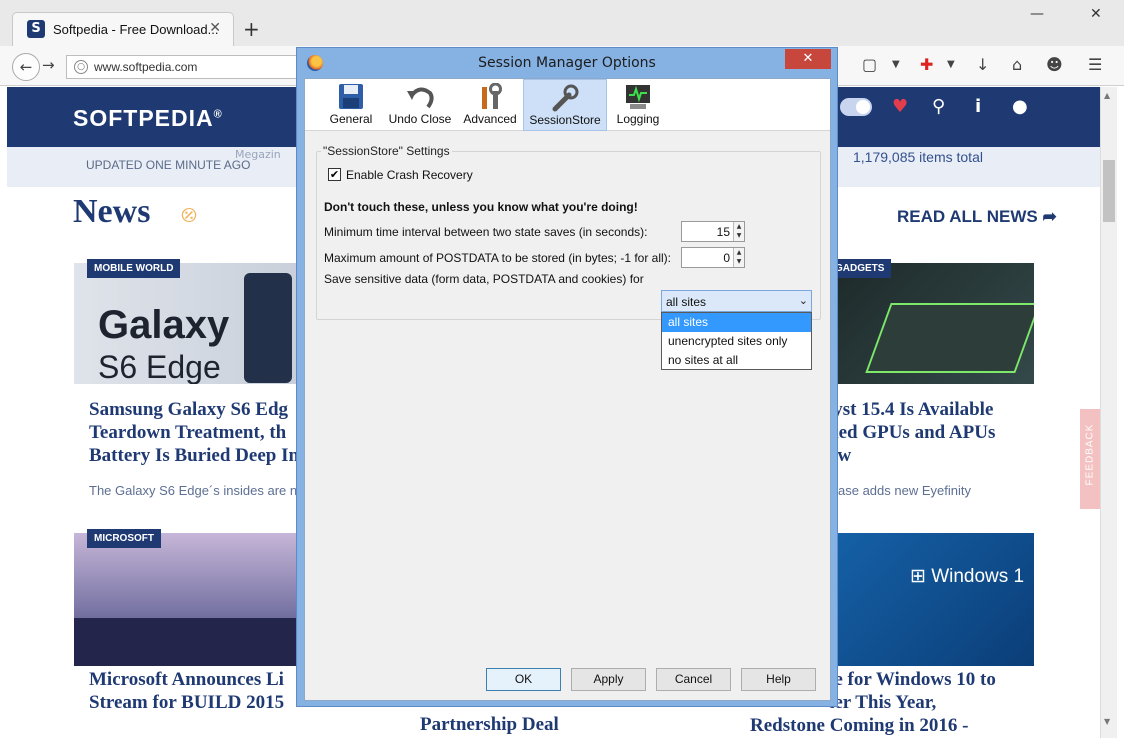 The height and width of the screenshot is (738, 1124). What do you see at coordinates (904, 490) in the screenshot?
I see `teaser-gadgets: ase adds new Eyefinity` at bounding box center [904, 490].